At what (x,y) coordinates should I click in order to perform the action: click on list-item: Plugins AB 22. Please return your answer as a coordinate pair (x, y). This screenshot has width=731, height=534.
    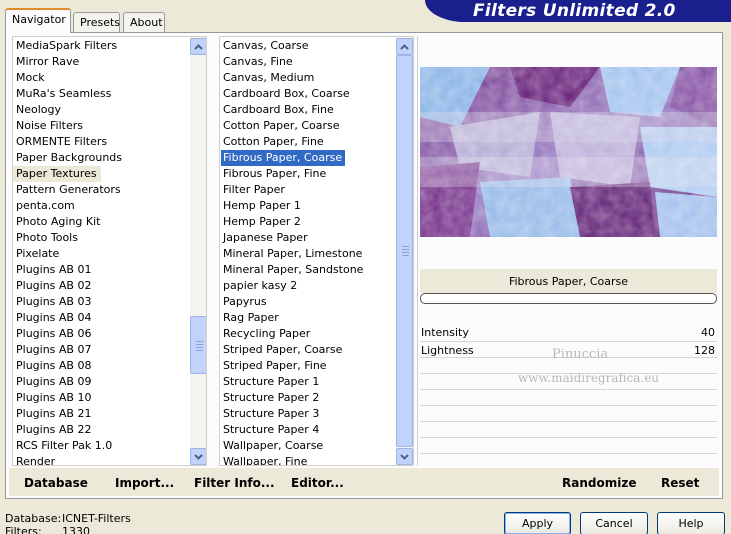
    Looking at the image, I should click on (109, 430).